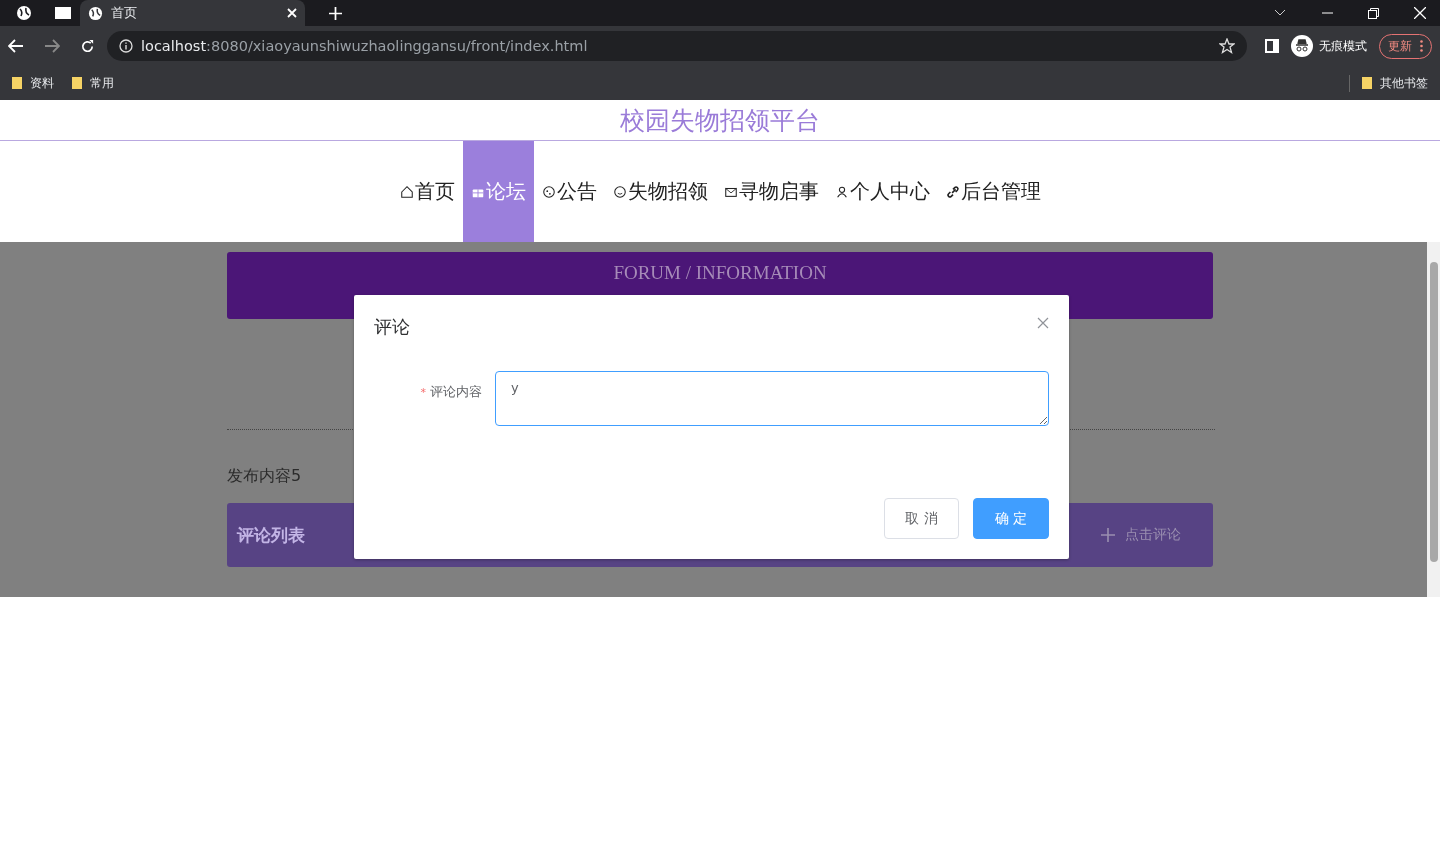  What do you see at coordinates (993, 191) in the screenshot?
I see `nav-item: 后台管理` at bounding box center [993, 191].